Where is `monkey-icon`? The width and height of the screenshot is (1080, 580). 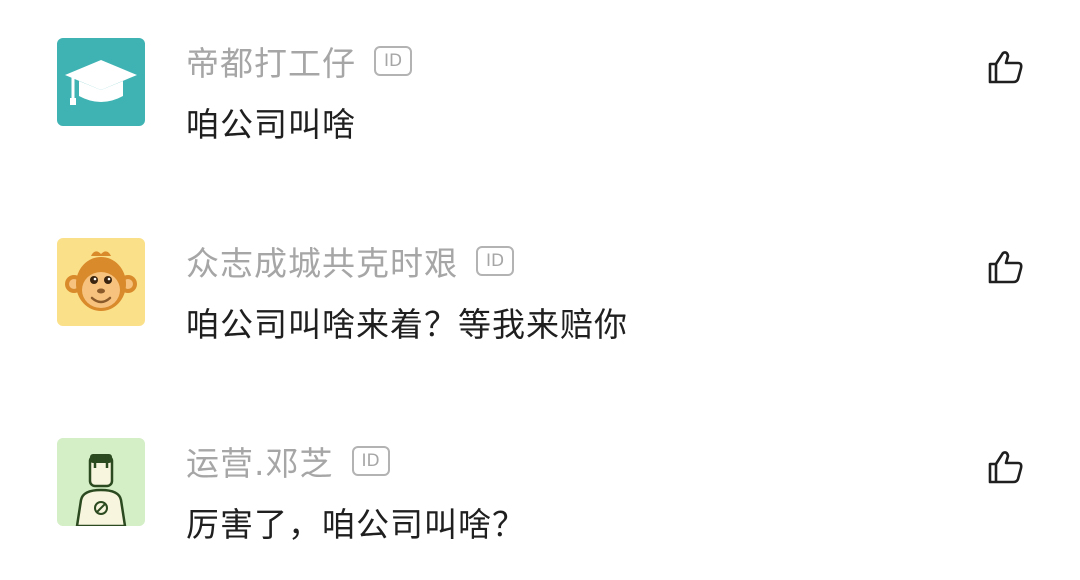
monkey-icon is located at coordinates (101, 282).